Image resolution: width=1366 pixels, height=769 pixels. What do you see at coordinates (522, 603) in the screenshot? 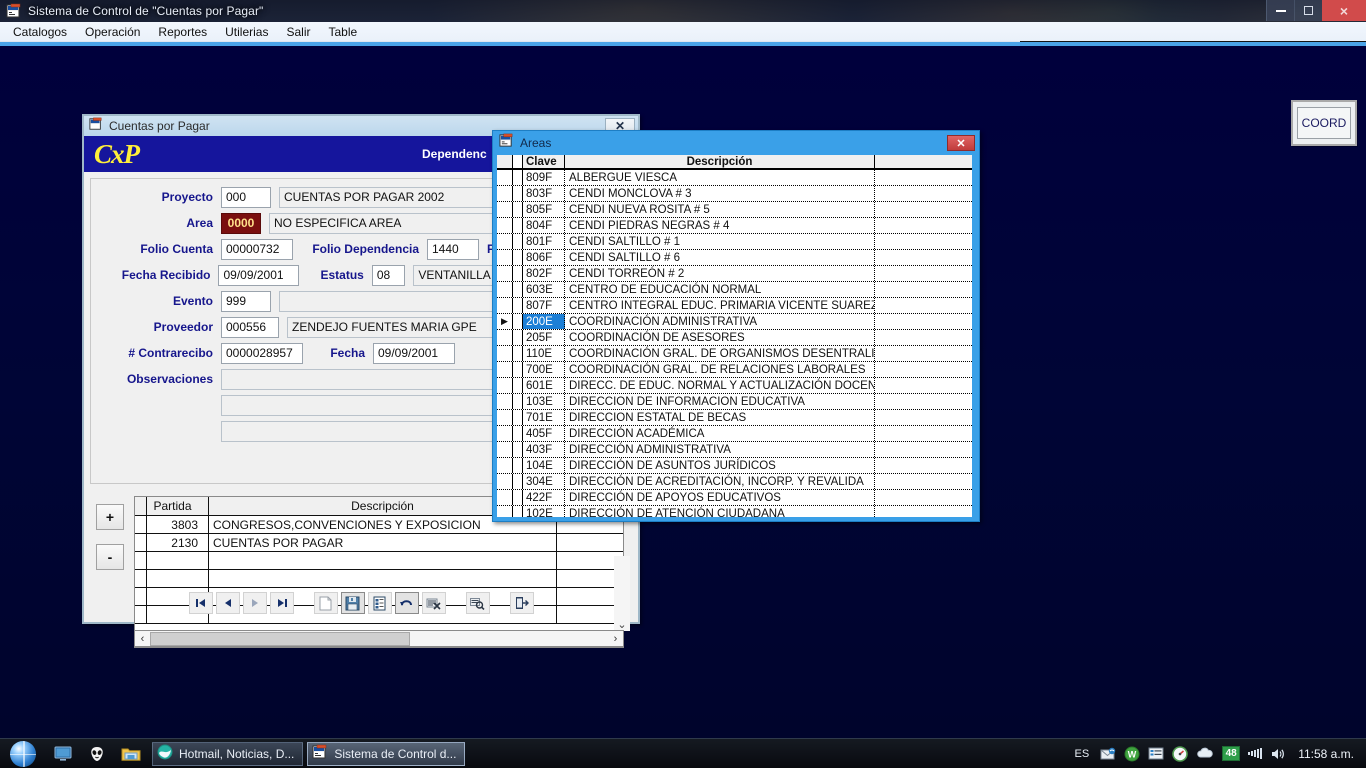
I see `exit-button` at bounding box center [522, 603].